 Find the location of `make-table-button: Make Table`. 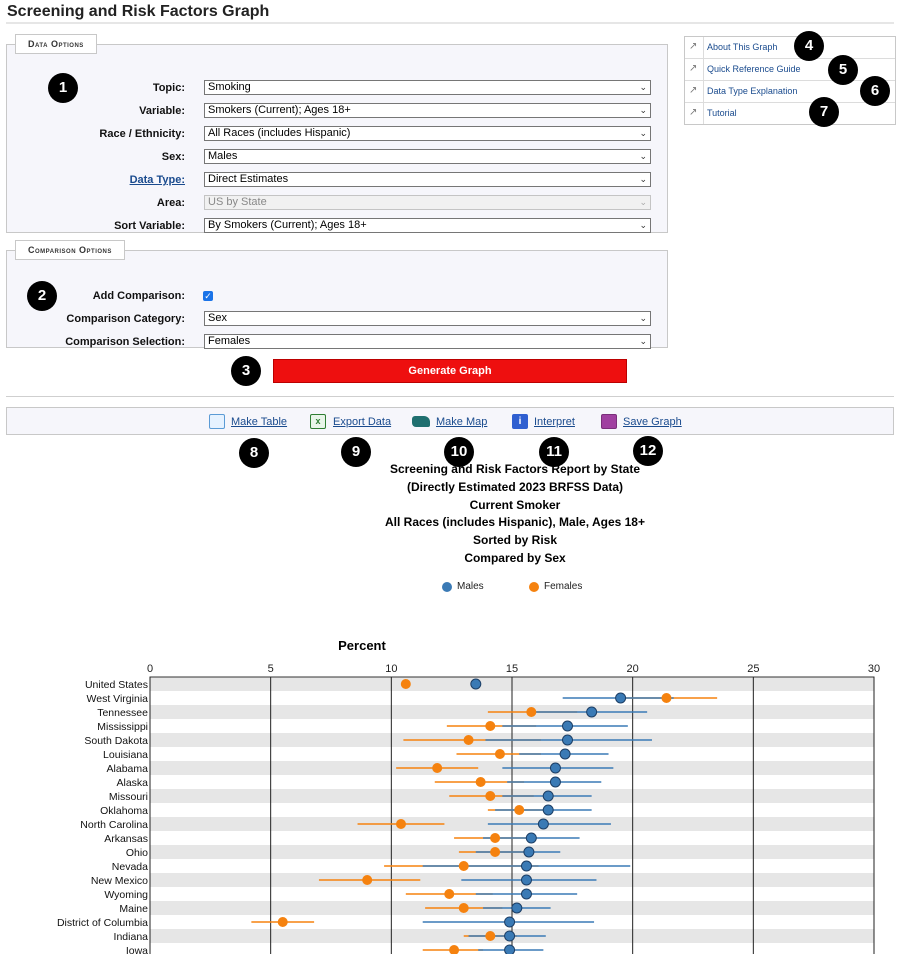

make-table-button: Make Table is located at coordinates (248, 421).